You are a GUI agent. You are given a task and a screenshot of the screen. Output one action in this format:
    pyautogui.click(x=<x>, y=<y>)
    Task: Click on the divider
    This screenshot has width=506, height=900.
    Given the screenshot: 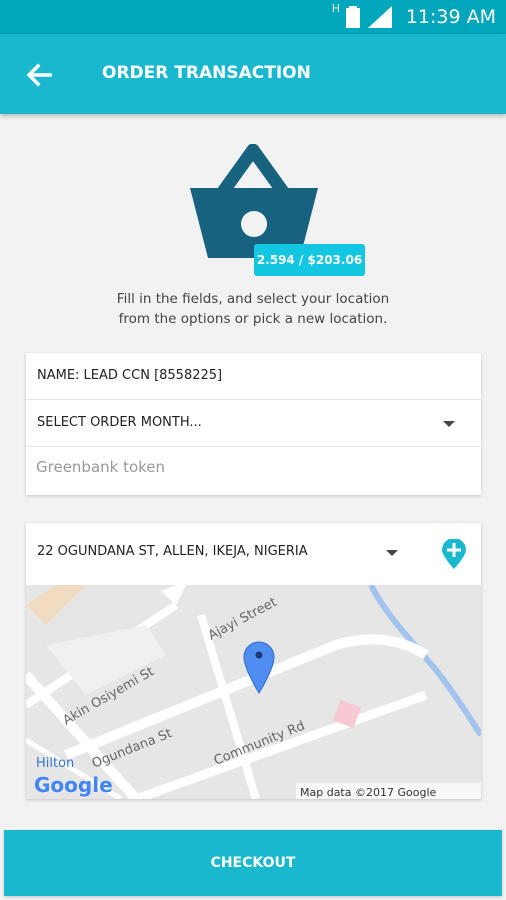 What is the action you would take?
    pyautogui.click(x=253, y=446)
    